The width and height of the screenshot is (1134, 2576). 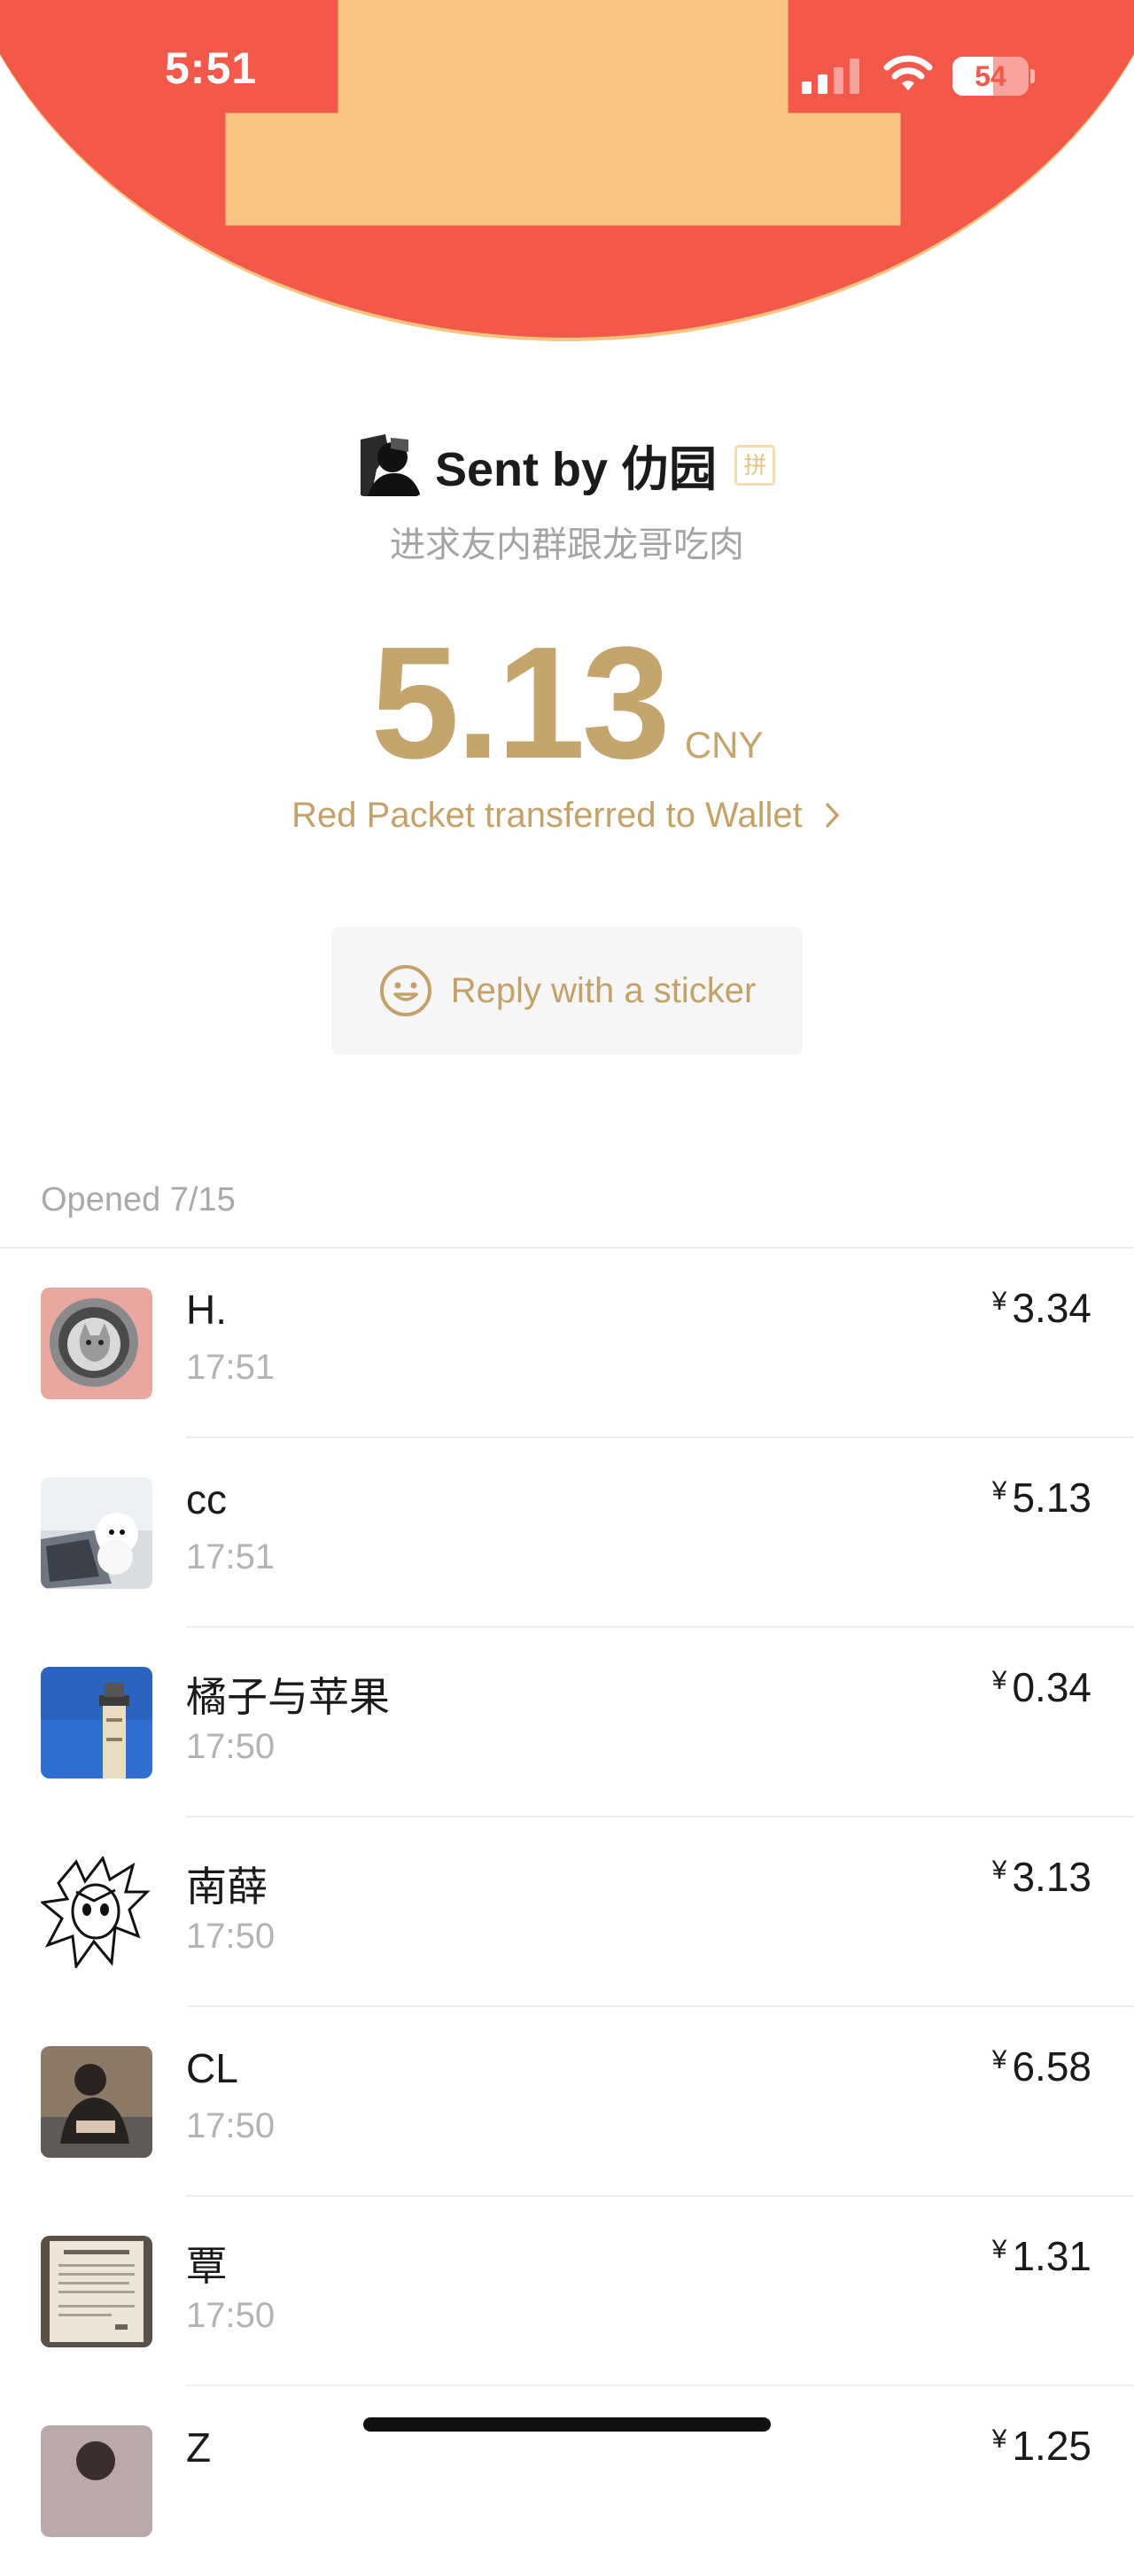 What do you see at coordinates (206, 1310) in the screenshot?
I see `recipient-name: H.` at bounding box center [206, 1310].